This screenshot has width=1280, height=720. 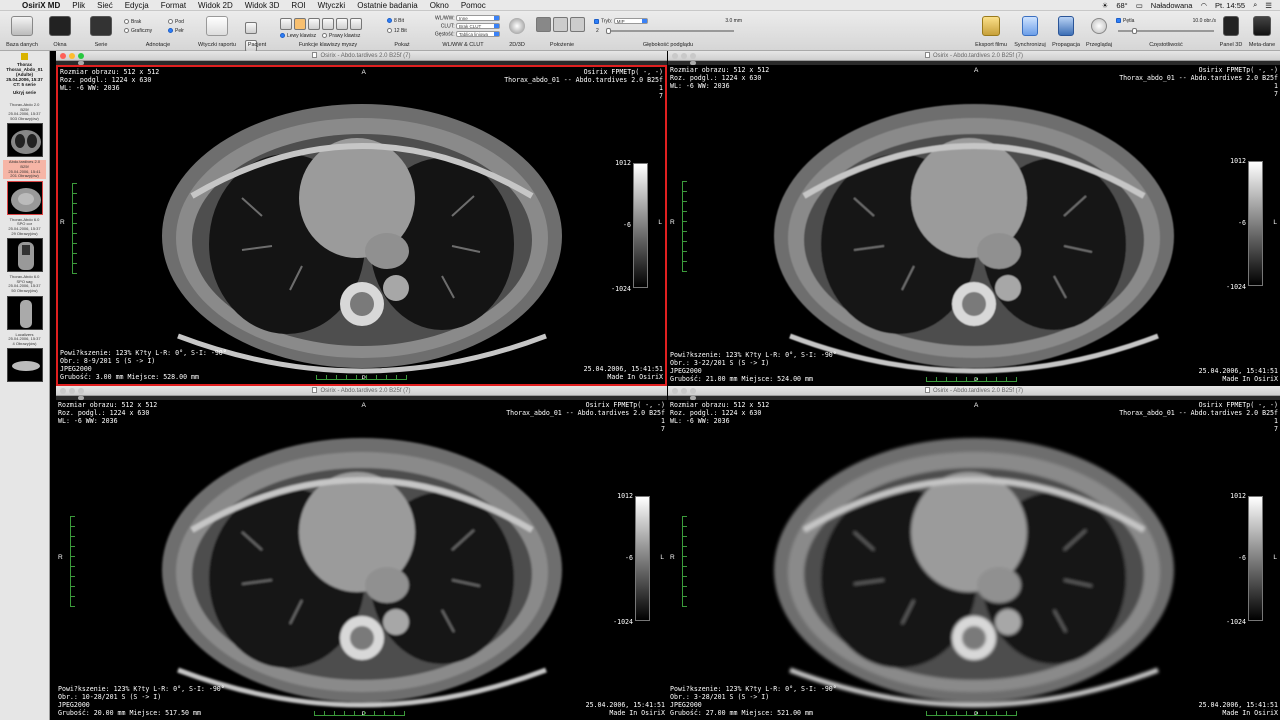 I want to click on menu-format: Format, so click(x=173, y=5).